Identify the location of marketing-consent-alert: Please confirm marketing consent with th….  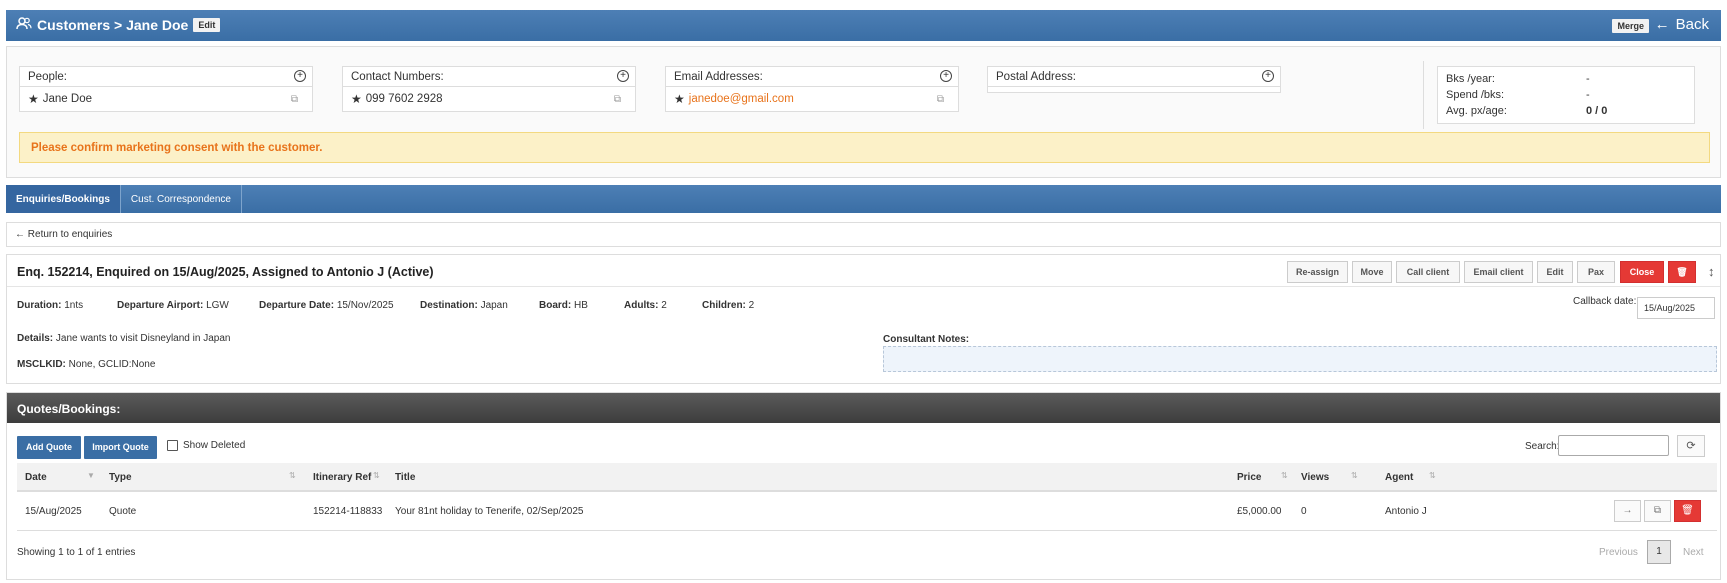
(864, 147).